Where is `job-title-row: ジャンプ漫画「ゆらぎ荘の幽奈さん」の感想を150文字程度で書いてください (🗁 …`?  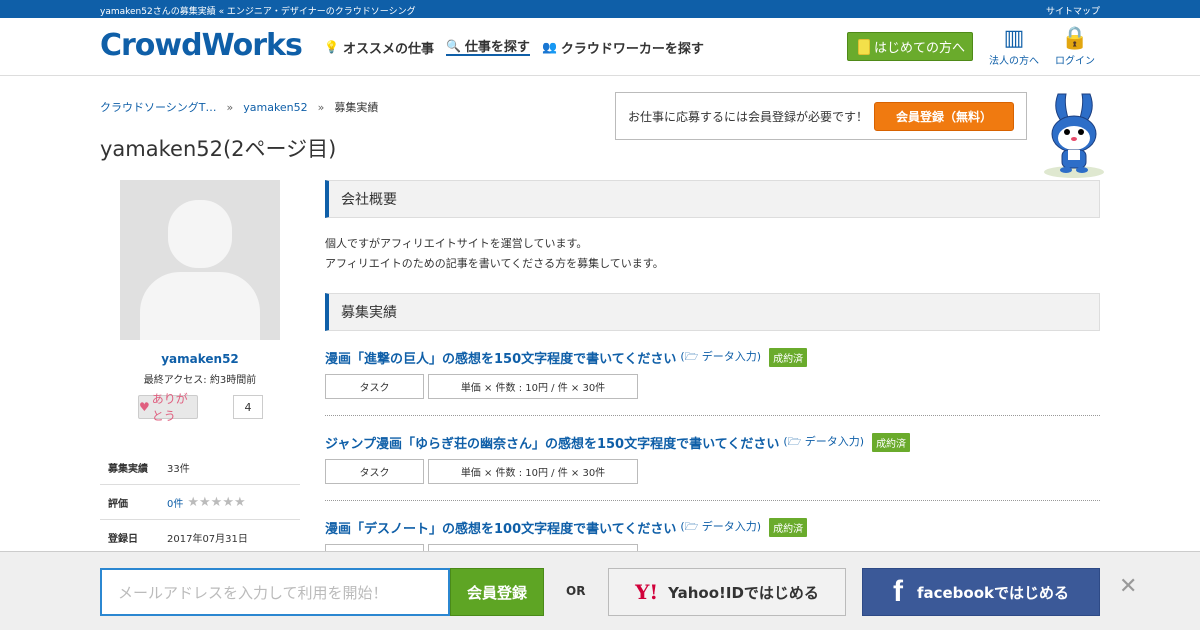 job-title-row: ジャンプ漫画「ゆらぎ荘の幽奈さん」の感想を150文字程度で書いてください (🗁 … is located at coordinates (712, 442).